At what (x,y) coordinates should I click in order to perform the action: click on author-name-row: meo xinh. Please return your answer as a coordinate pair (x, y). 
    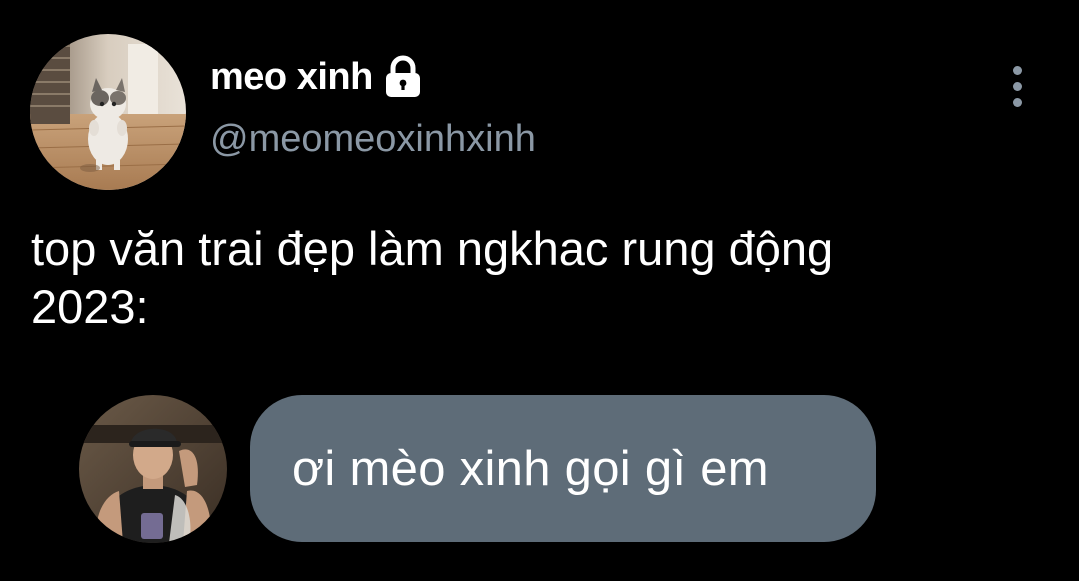
    Looking at the image, I should click on (317, 77).